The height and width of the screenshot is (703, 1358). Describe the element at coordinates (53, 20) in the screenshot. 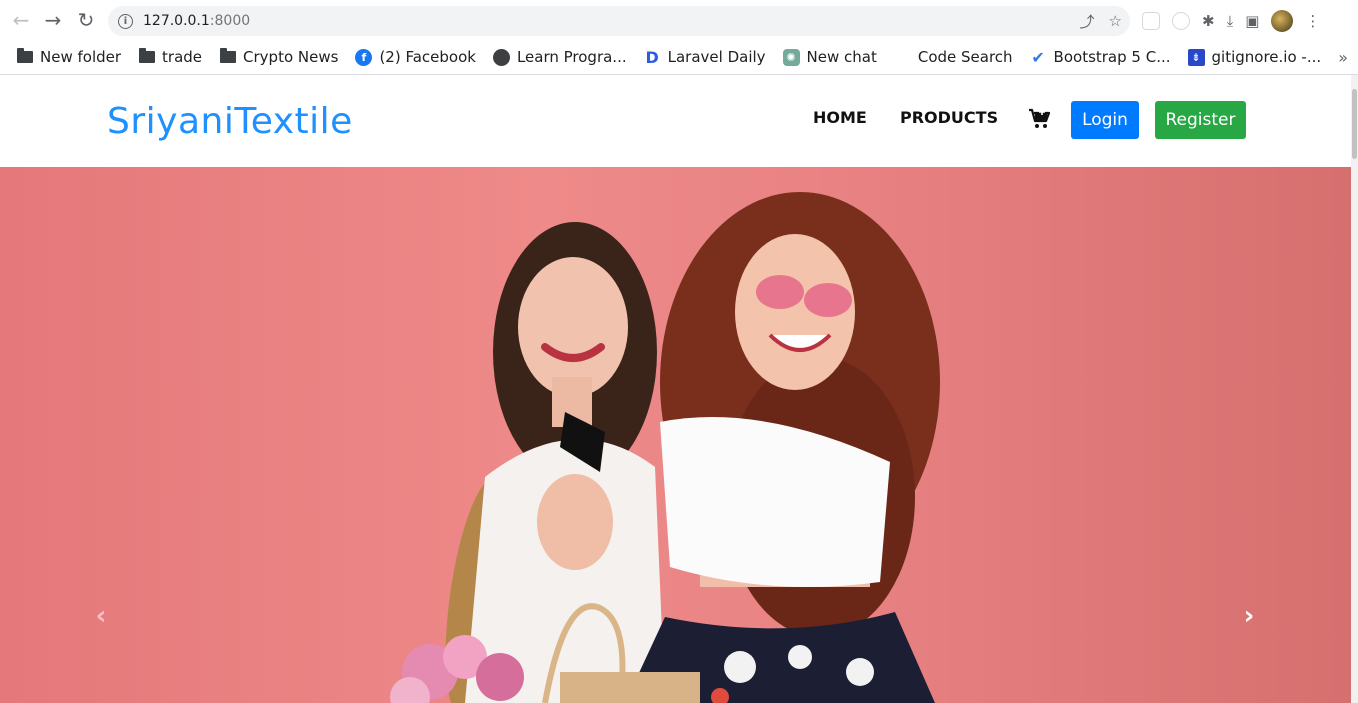

I see `forward-button: →` at that location.